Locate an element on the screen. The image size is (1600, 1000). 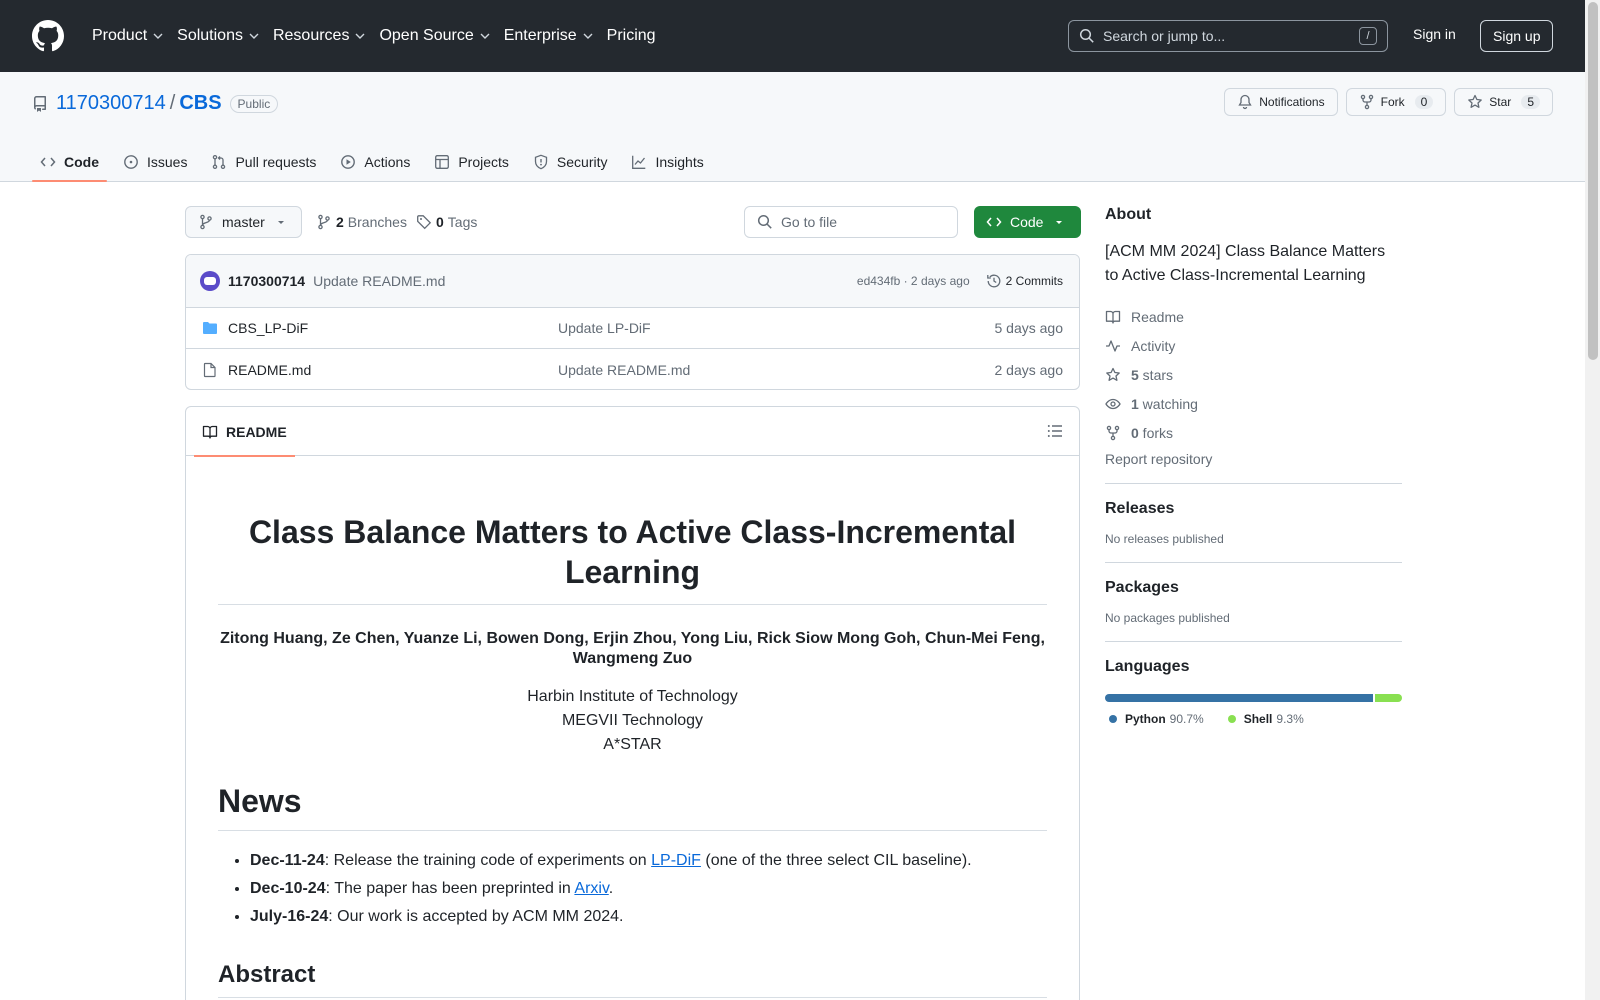
pulse-icon is located at coordinates (1113, 345).